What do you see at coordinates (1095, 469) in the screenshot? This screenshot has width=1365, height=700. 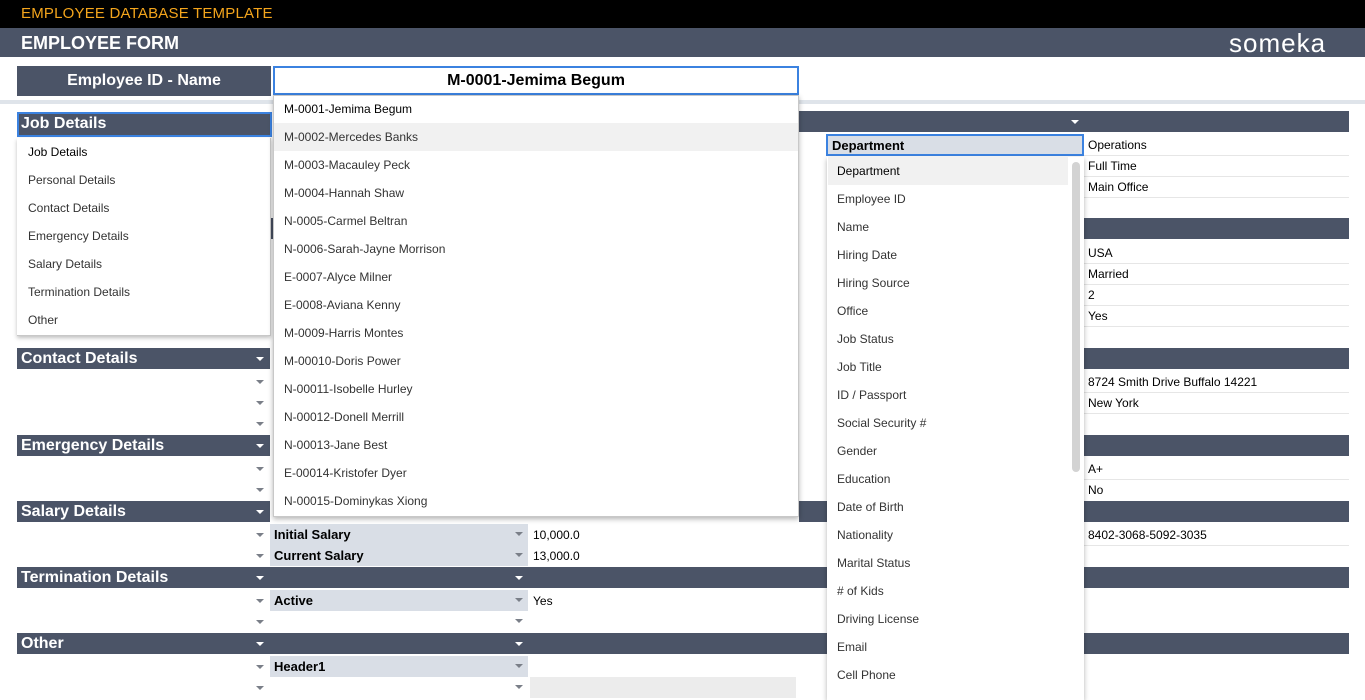 I see `emergency-value-1: A+` at bounding box center [1095, 469].